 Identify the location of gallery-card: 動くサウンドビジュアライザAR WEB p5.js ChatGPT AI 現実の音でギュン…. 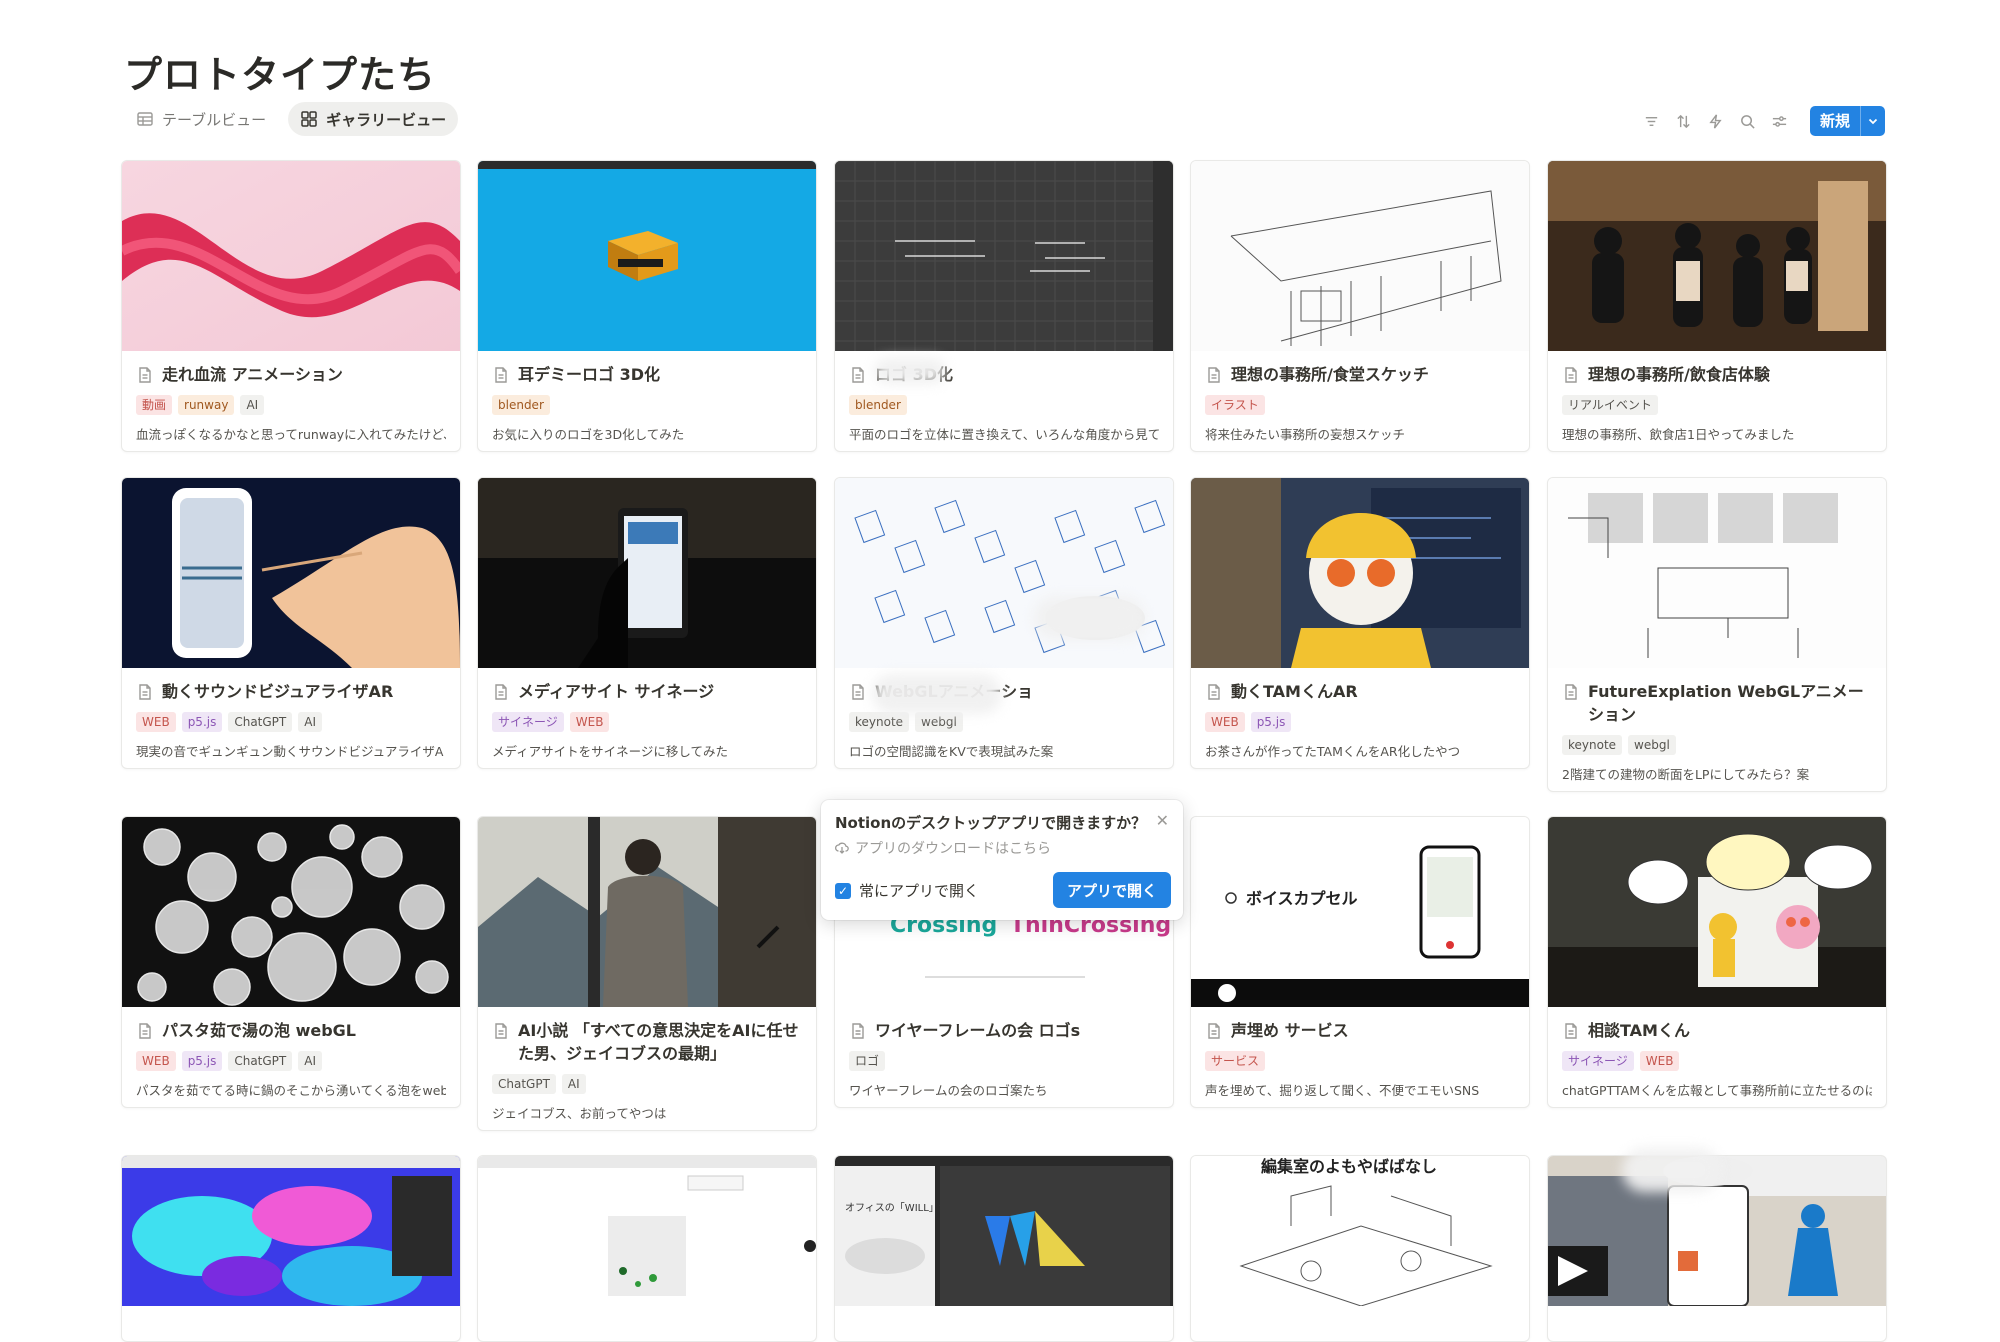
(291, 623).